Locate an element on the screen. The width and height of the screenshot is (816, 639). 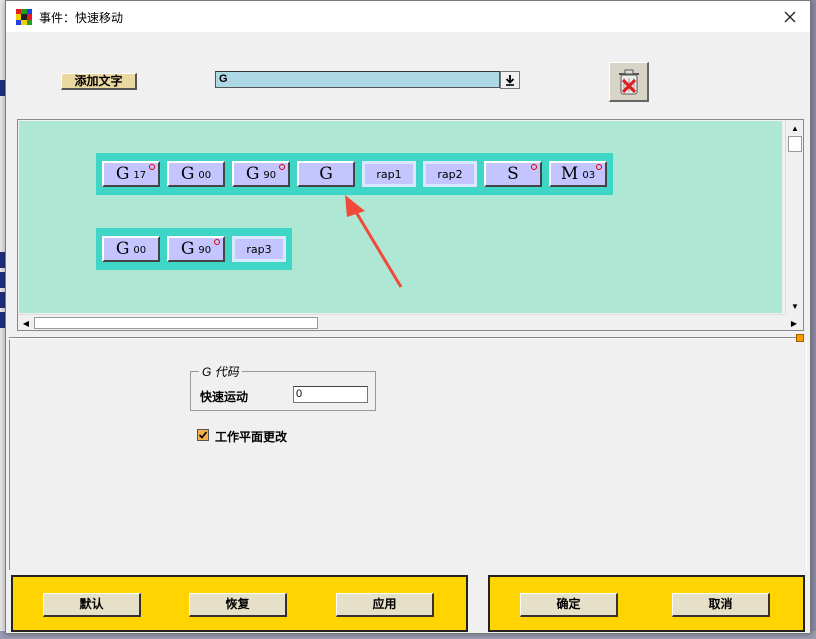
scroll-right-arrow-icon: ▶ is located at coordinates (794, 323).